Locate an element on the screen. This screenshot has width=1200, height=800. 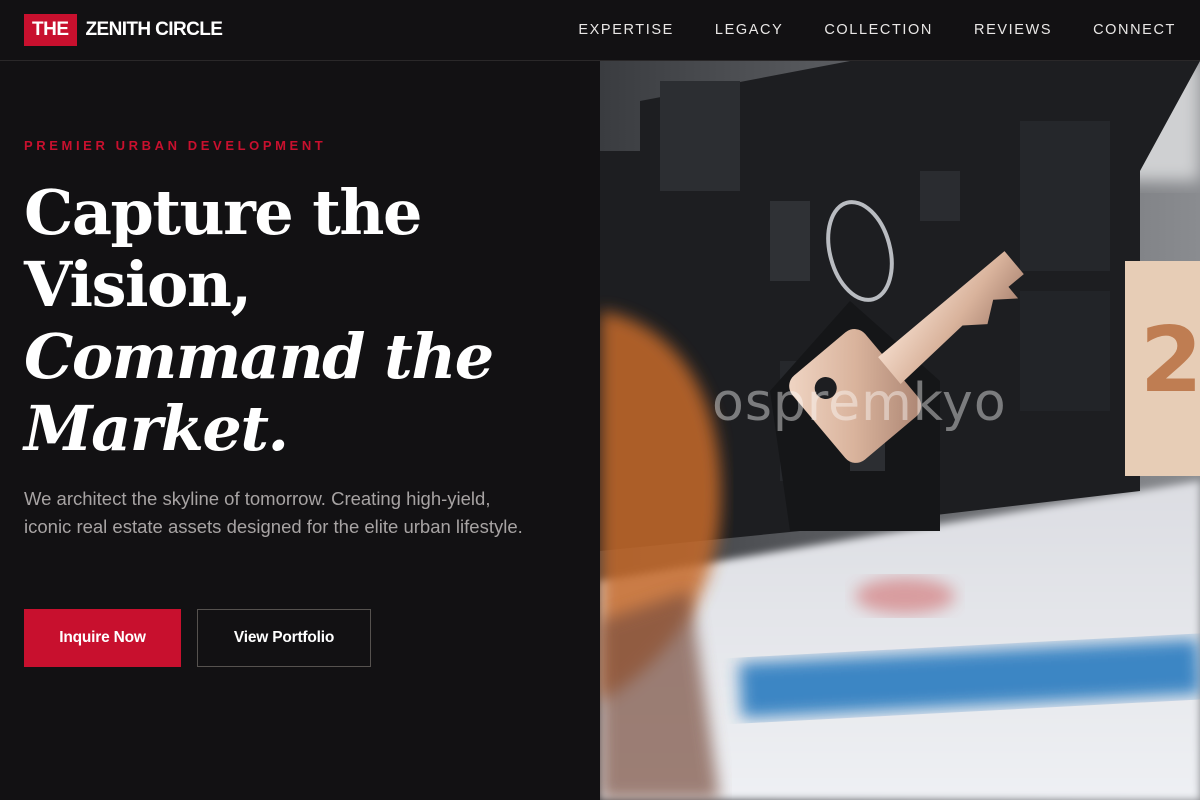
view-portfolio-button: View Portfolio is located at coordinates (284, 638).